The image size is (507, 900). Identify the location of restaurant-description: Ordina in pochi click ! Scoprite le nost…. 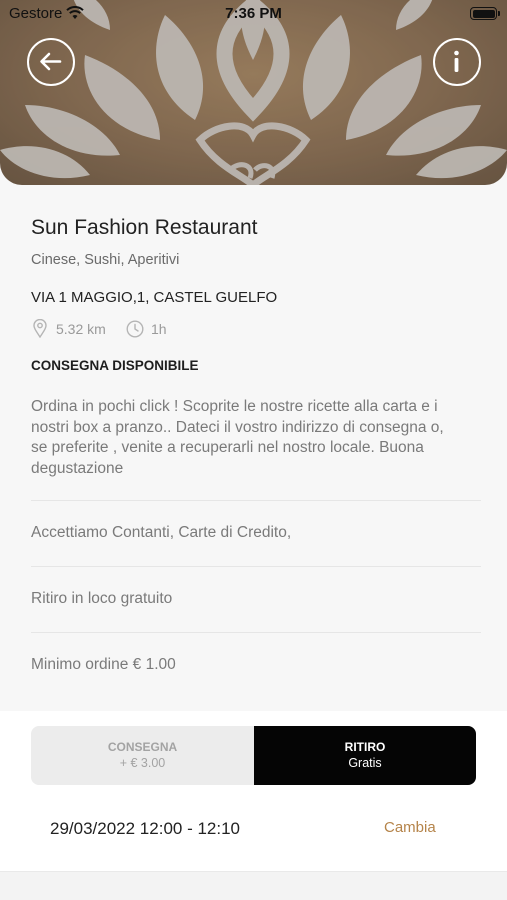
(237, 437).